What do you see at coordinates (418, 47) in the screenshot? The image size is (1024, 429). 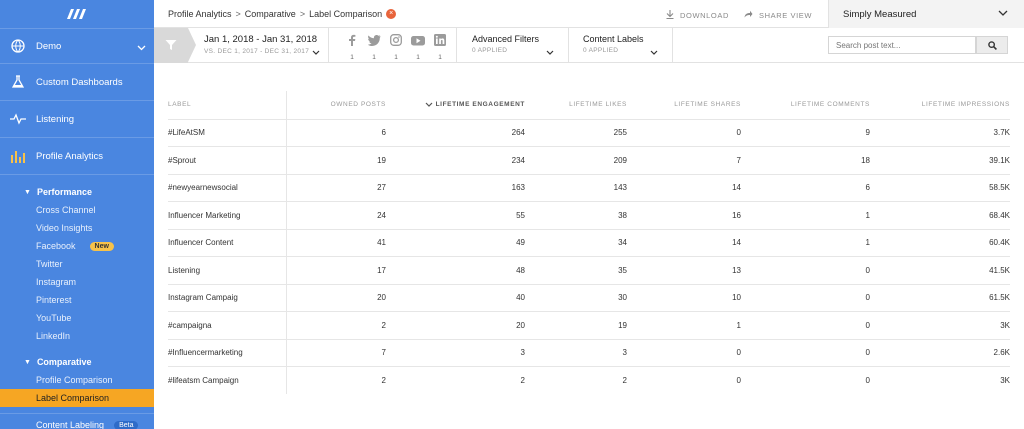 I see `network-youtube: 1` at bounding box center [418, 47].